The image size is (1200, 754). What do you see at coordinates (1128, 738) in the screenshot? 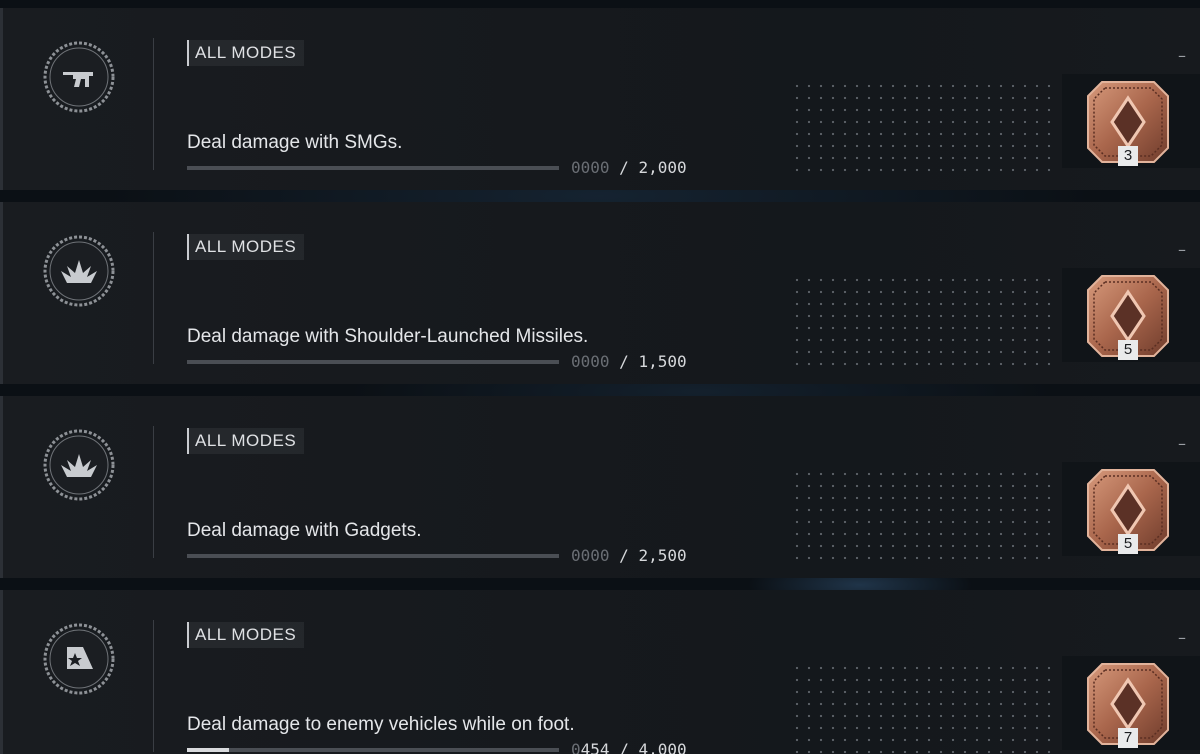
I see `reward-count-badge: 7` at bounding box center [1128, 738].